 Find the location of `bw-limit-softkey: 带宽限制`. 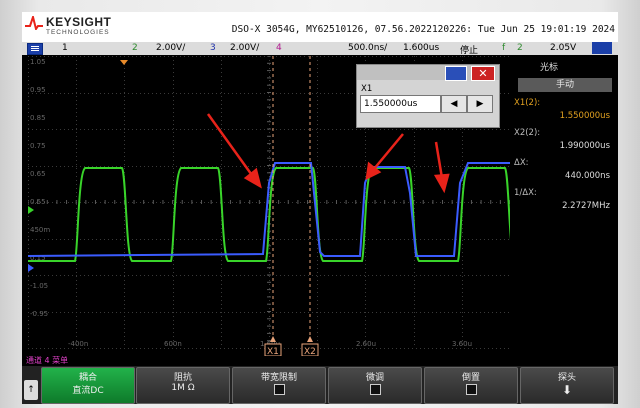

bw-limit-softkey: 带宽限制 is located at coordinates (279, 385).